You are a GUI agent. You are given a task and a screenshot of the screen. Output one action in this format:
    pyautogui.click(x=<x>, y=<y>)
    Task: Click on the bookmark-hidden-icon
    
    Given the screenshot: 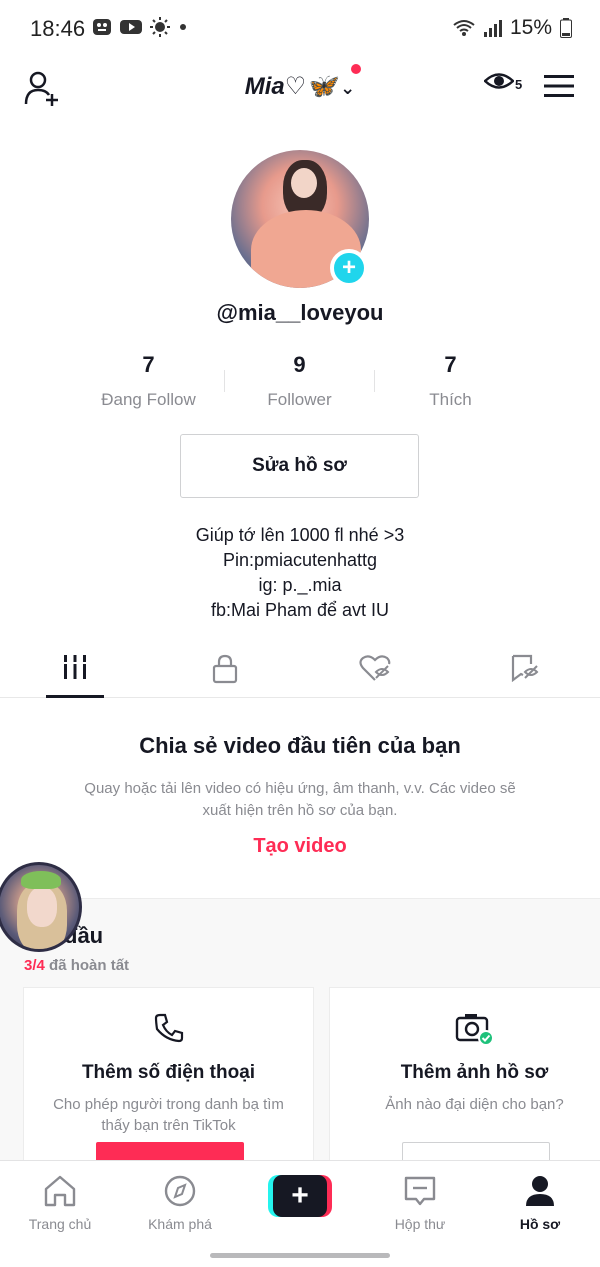 What is the action you would take?
    pyautogui.click(x=525, y=668)
    